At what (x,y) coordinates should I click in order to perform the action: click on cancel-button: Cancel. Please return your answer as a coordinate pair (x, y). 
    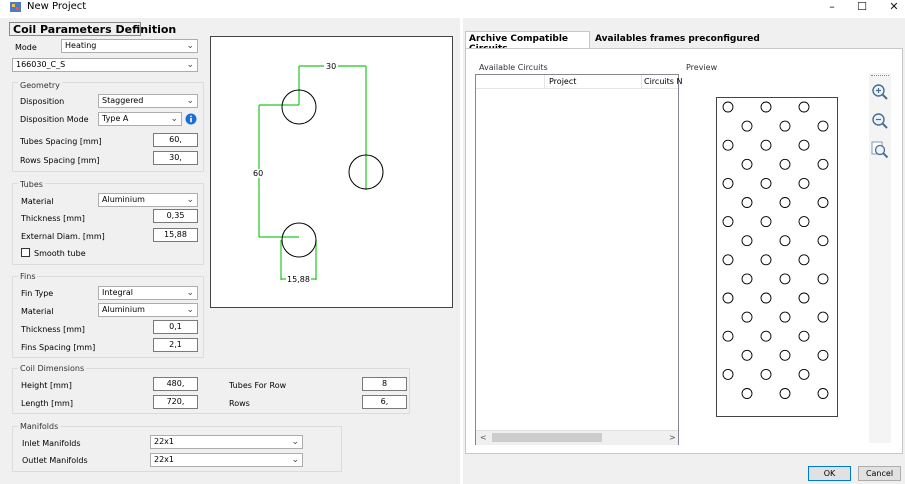
    Looking at the image, I should click on (879, 473).